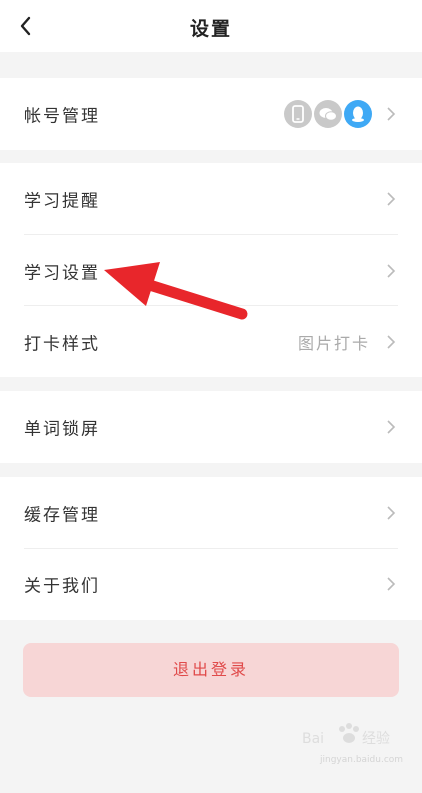  Describe the element at coordinates (211, 670) in the screenshot. I see `logout-button: 退出登录` at that location.